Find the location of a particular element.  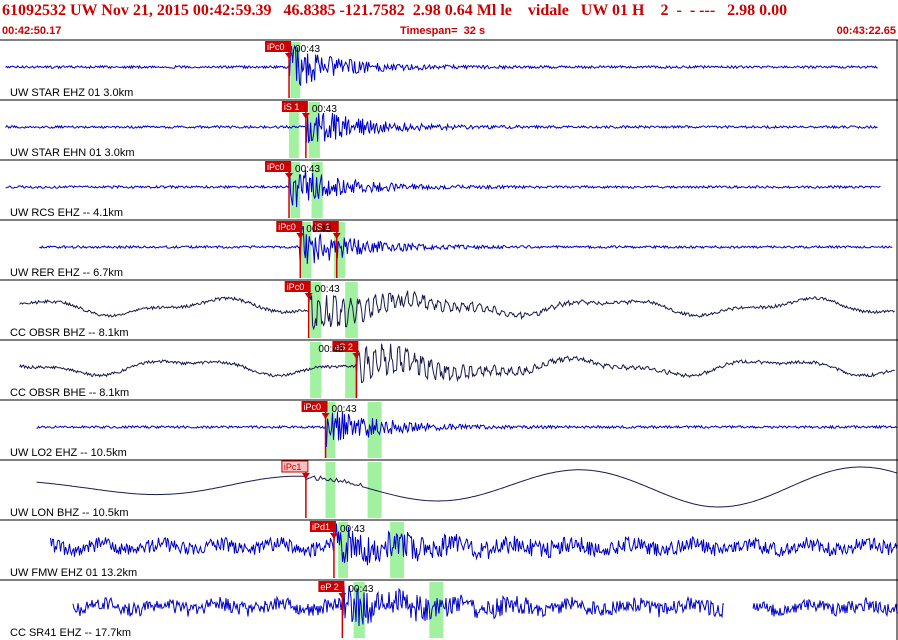

pick-label: eP 2 is located at coordinates (329, 587).